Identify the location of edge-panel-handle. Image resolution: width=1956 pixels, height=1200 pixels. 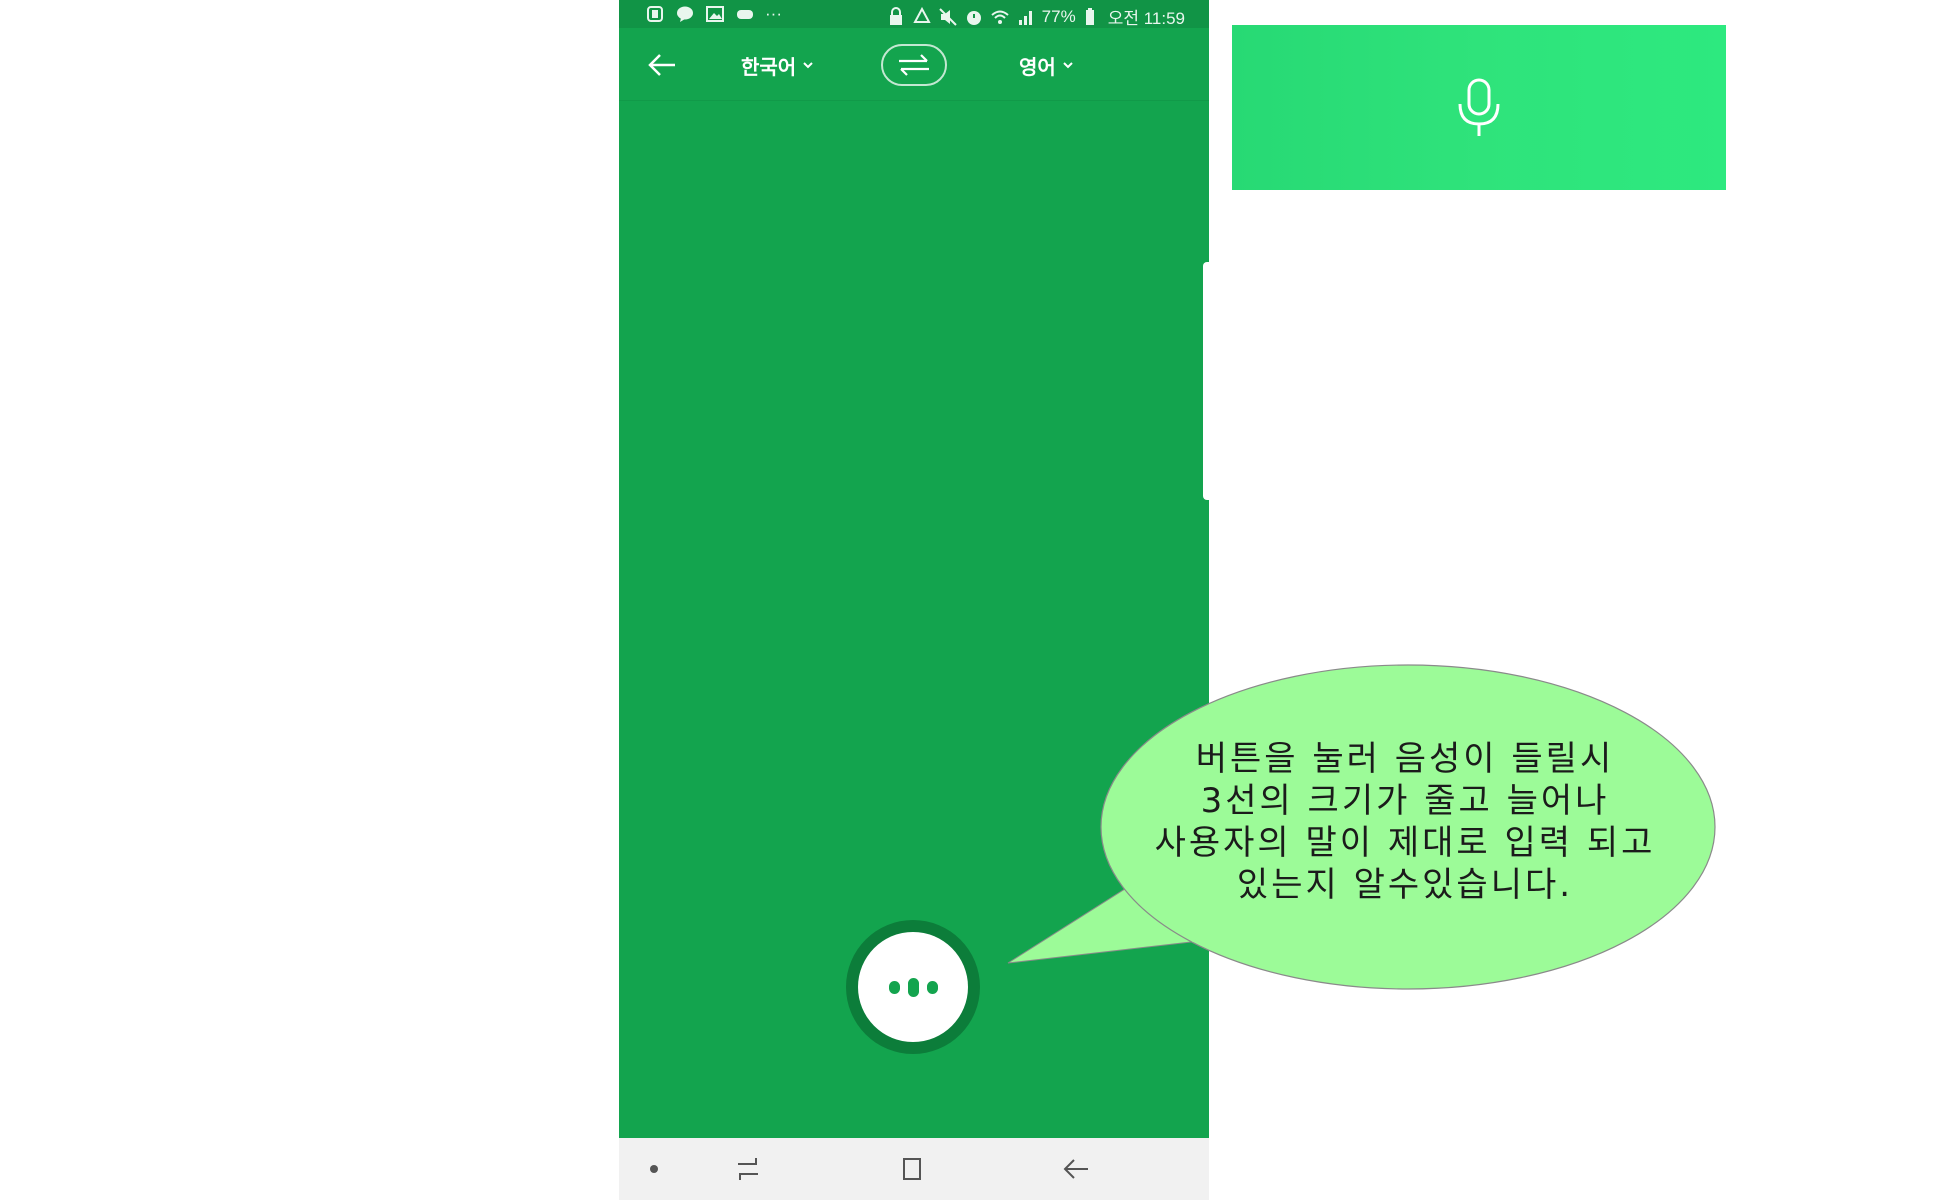
(1206, 381).